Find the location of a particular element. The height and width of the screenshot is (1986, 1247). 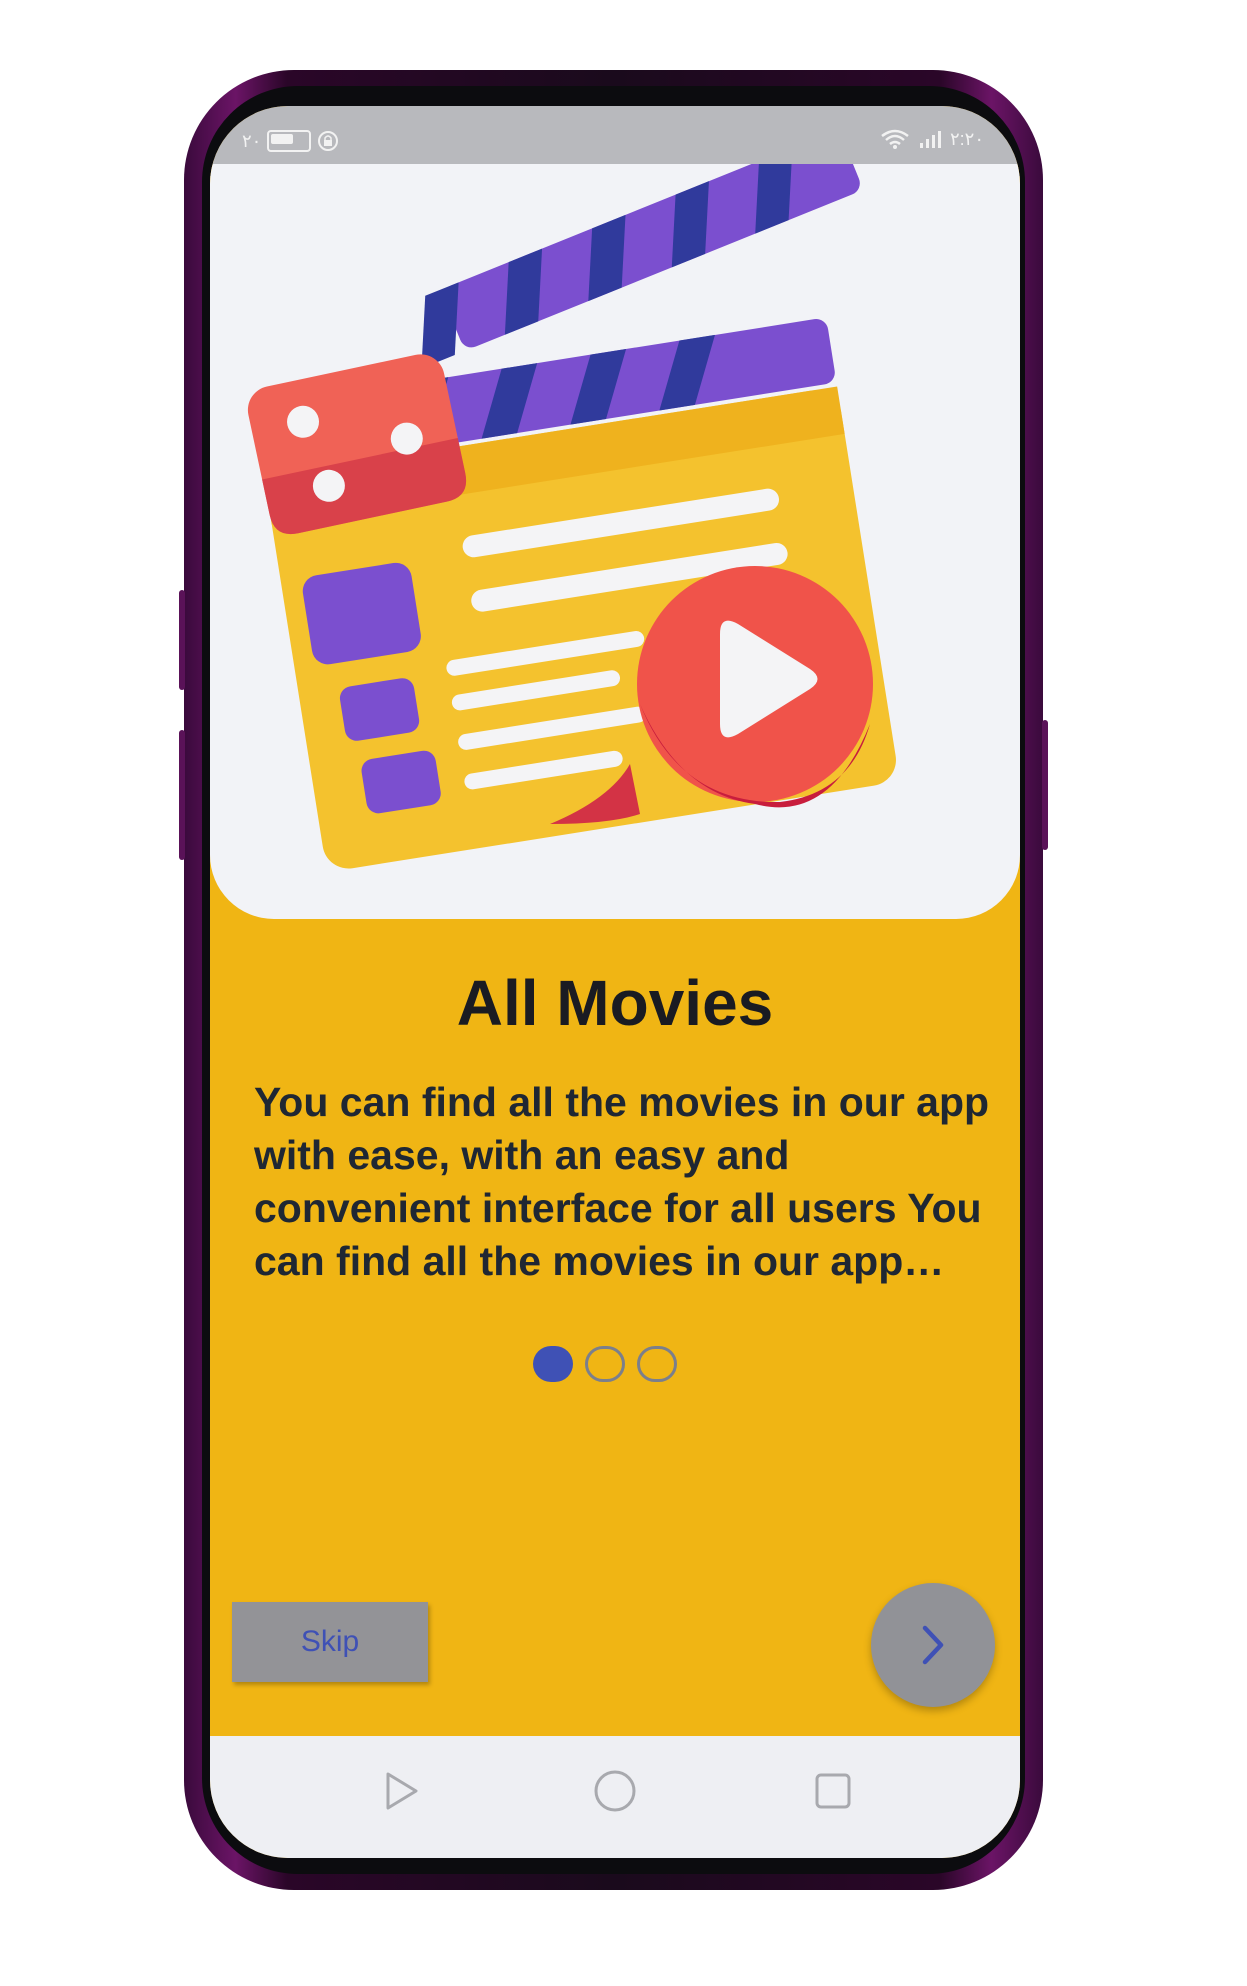

power-button is located at coordinates (1045, 785).